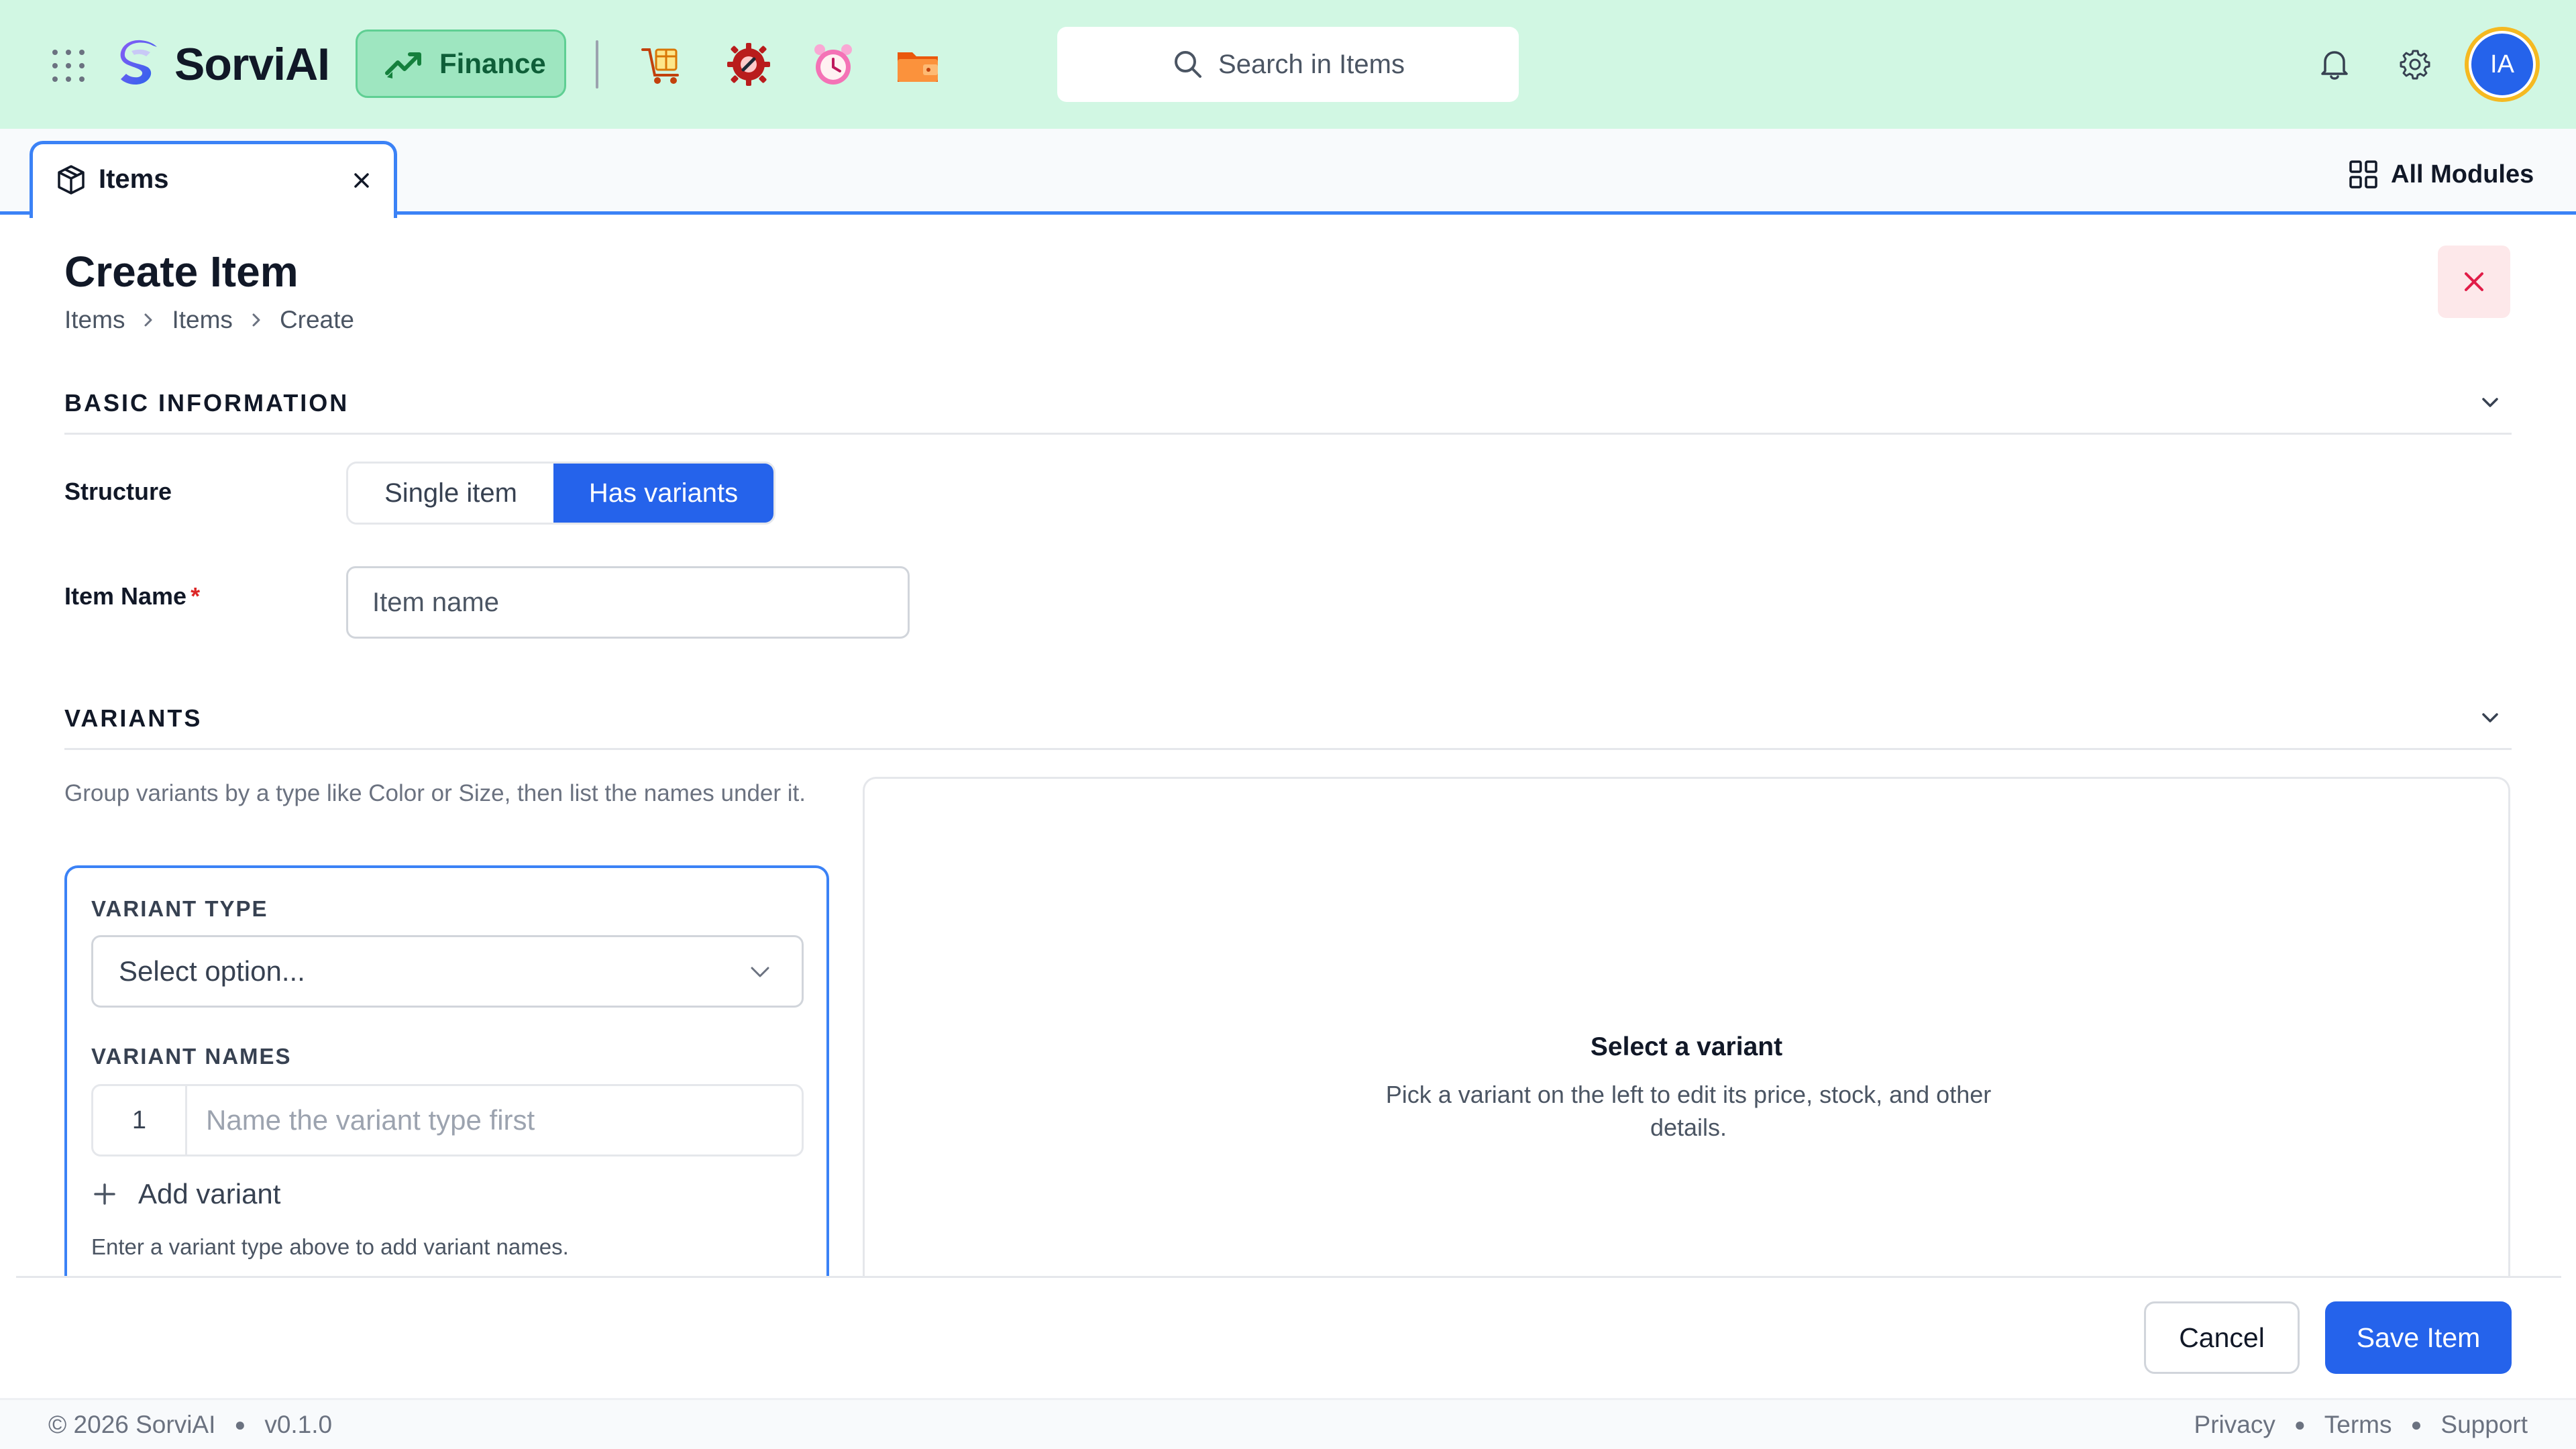 This screenshot has height=1449, width=2576. I want to click on add-variant-button: Add variant, so click(185, 1194).